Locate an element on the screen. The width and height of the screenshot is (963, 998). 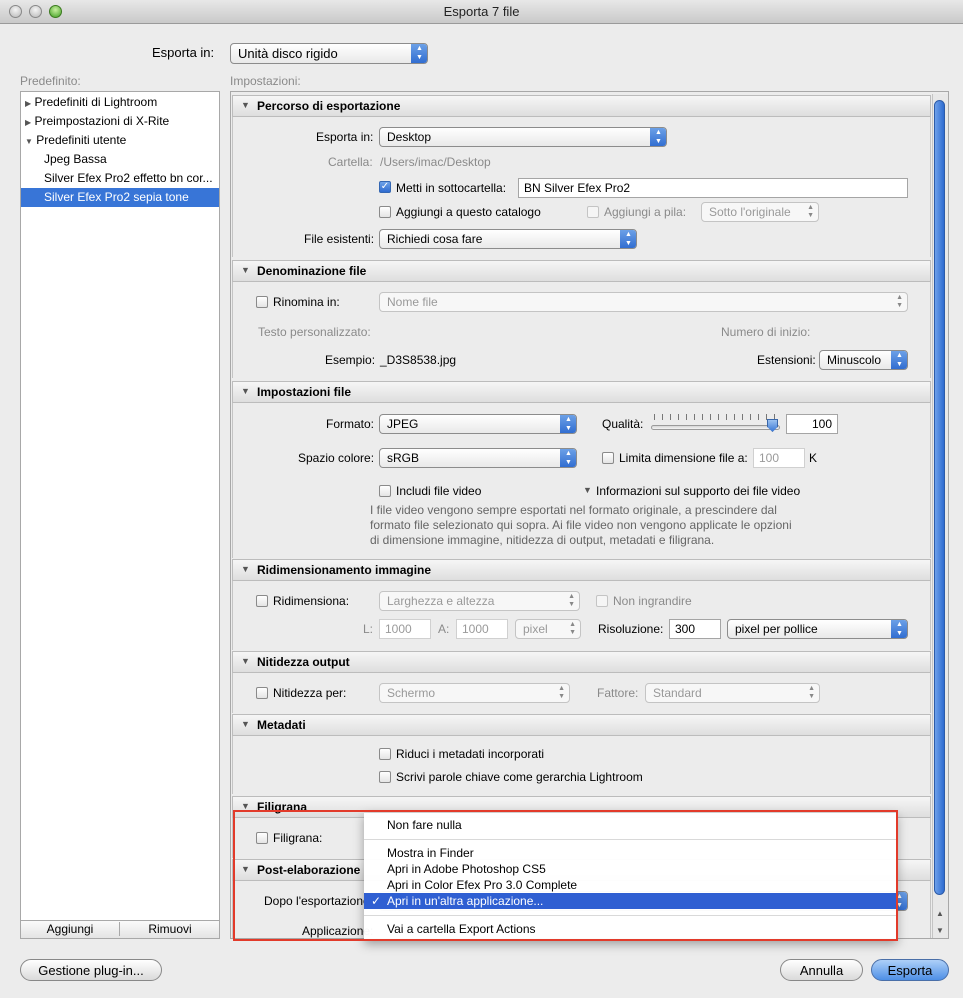
minimize-metadata-checkbox is located at coordinates (385, 754).